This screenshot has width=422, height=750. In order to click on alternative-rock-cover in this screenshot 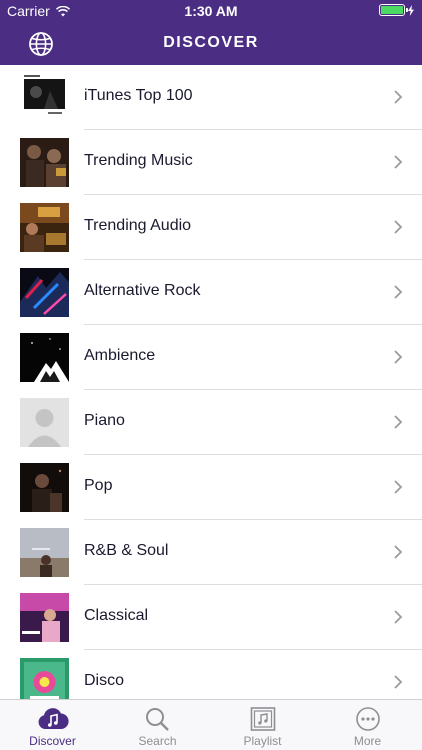, I will do `click(44, 292)`.